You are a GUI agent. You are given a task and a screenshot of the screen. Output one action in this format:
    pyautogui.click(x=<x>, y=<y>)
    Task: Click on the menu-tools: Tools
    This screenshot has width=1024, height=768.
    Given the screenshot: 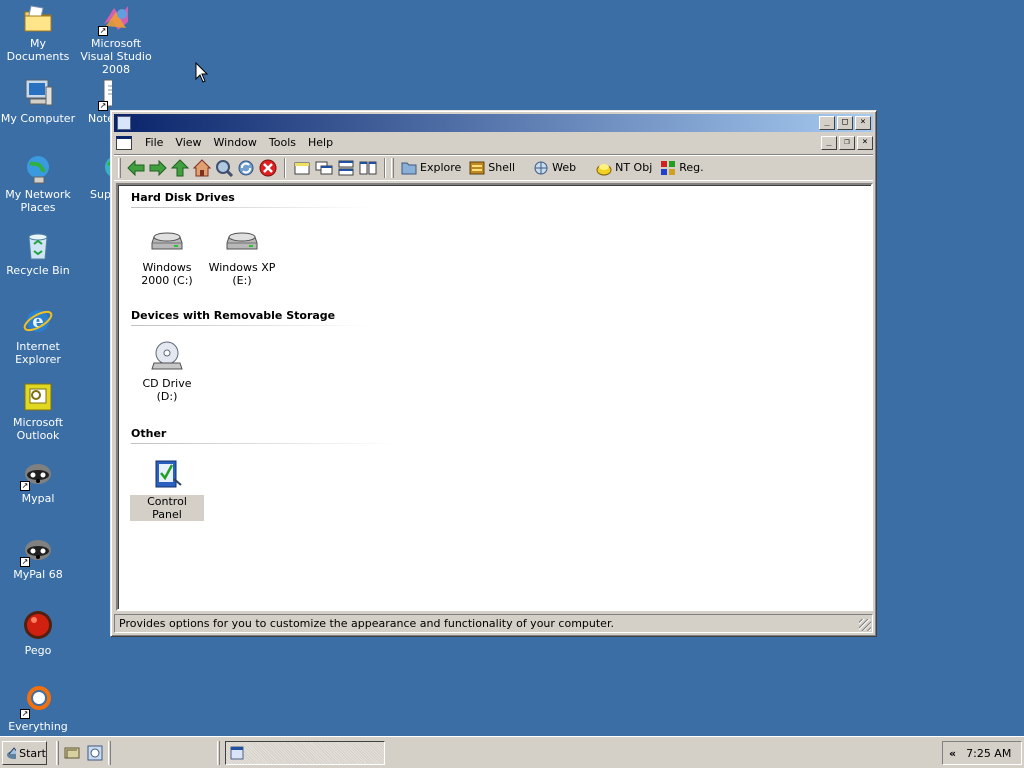 What is the action you would take?
    pyautogui.click(x=282, y=142)
    